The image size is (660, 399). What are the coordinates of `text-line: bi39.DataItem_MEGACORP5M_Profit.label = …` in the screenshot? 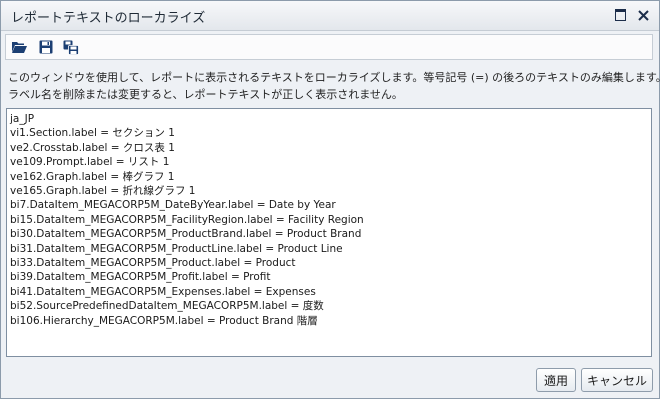 It's located at (140, 277).